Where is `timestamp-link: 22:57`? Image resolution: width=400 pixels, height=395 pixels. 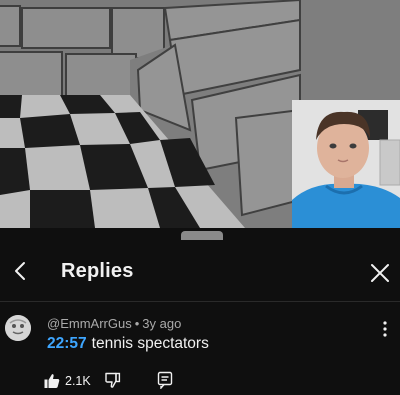 timestamp-link: 22:57 is located at coordinates (67, 343).